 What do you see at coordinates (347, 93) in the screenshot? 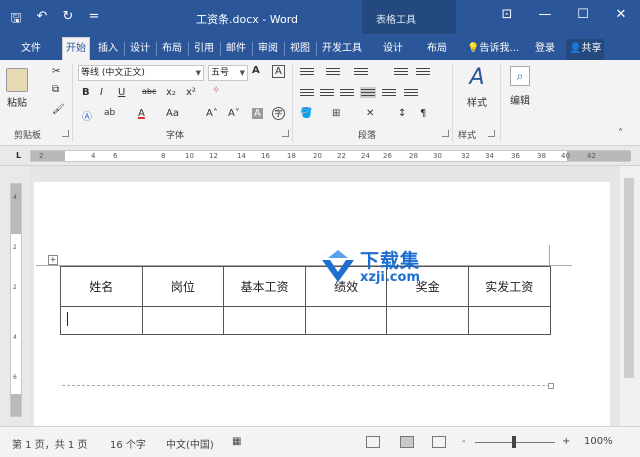
I see `align-right-icon` at bounding box center [347, 93].